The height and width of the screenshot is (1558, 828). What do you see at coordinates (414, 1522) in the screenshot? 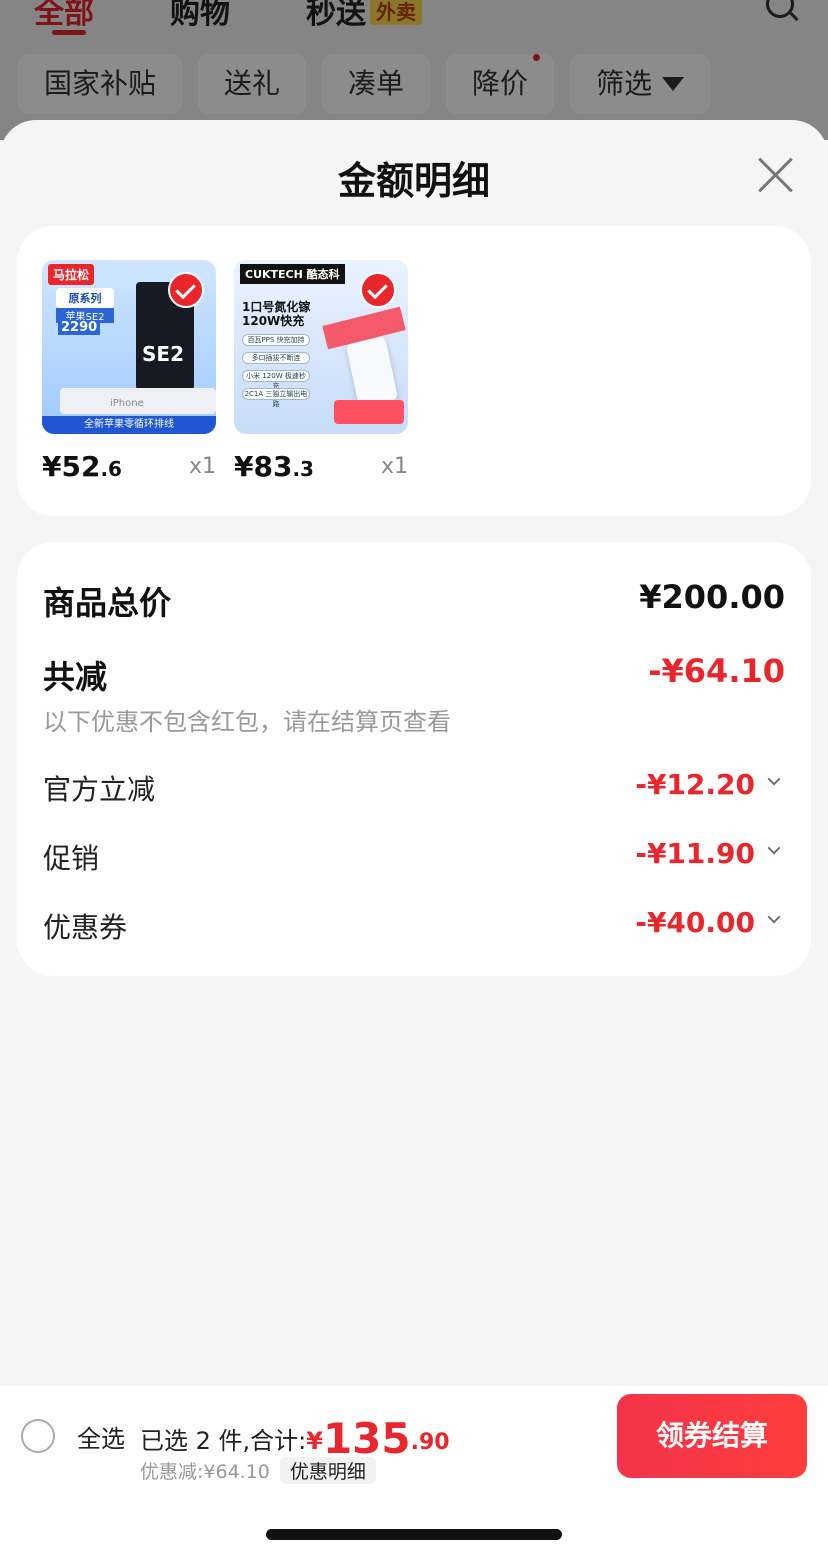
I see `home-indicator-area` at bounding box center [414, 1522].